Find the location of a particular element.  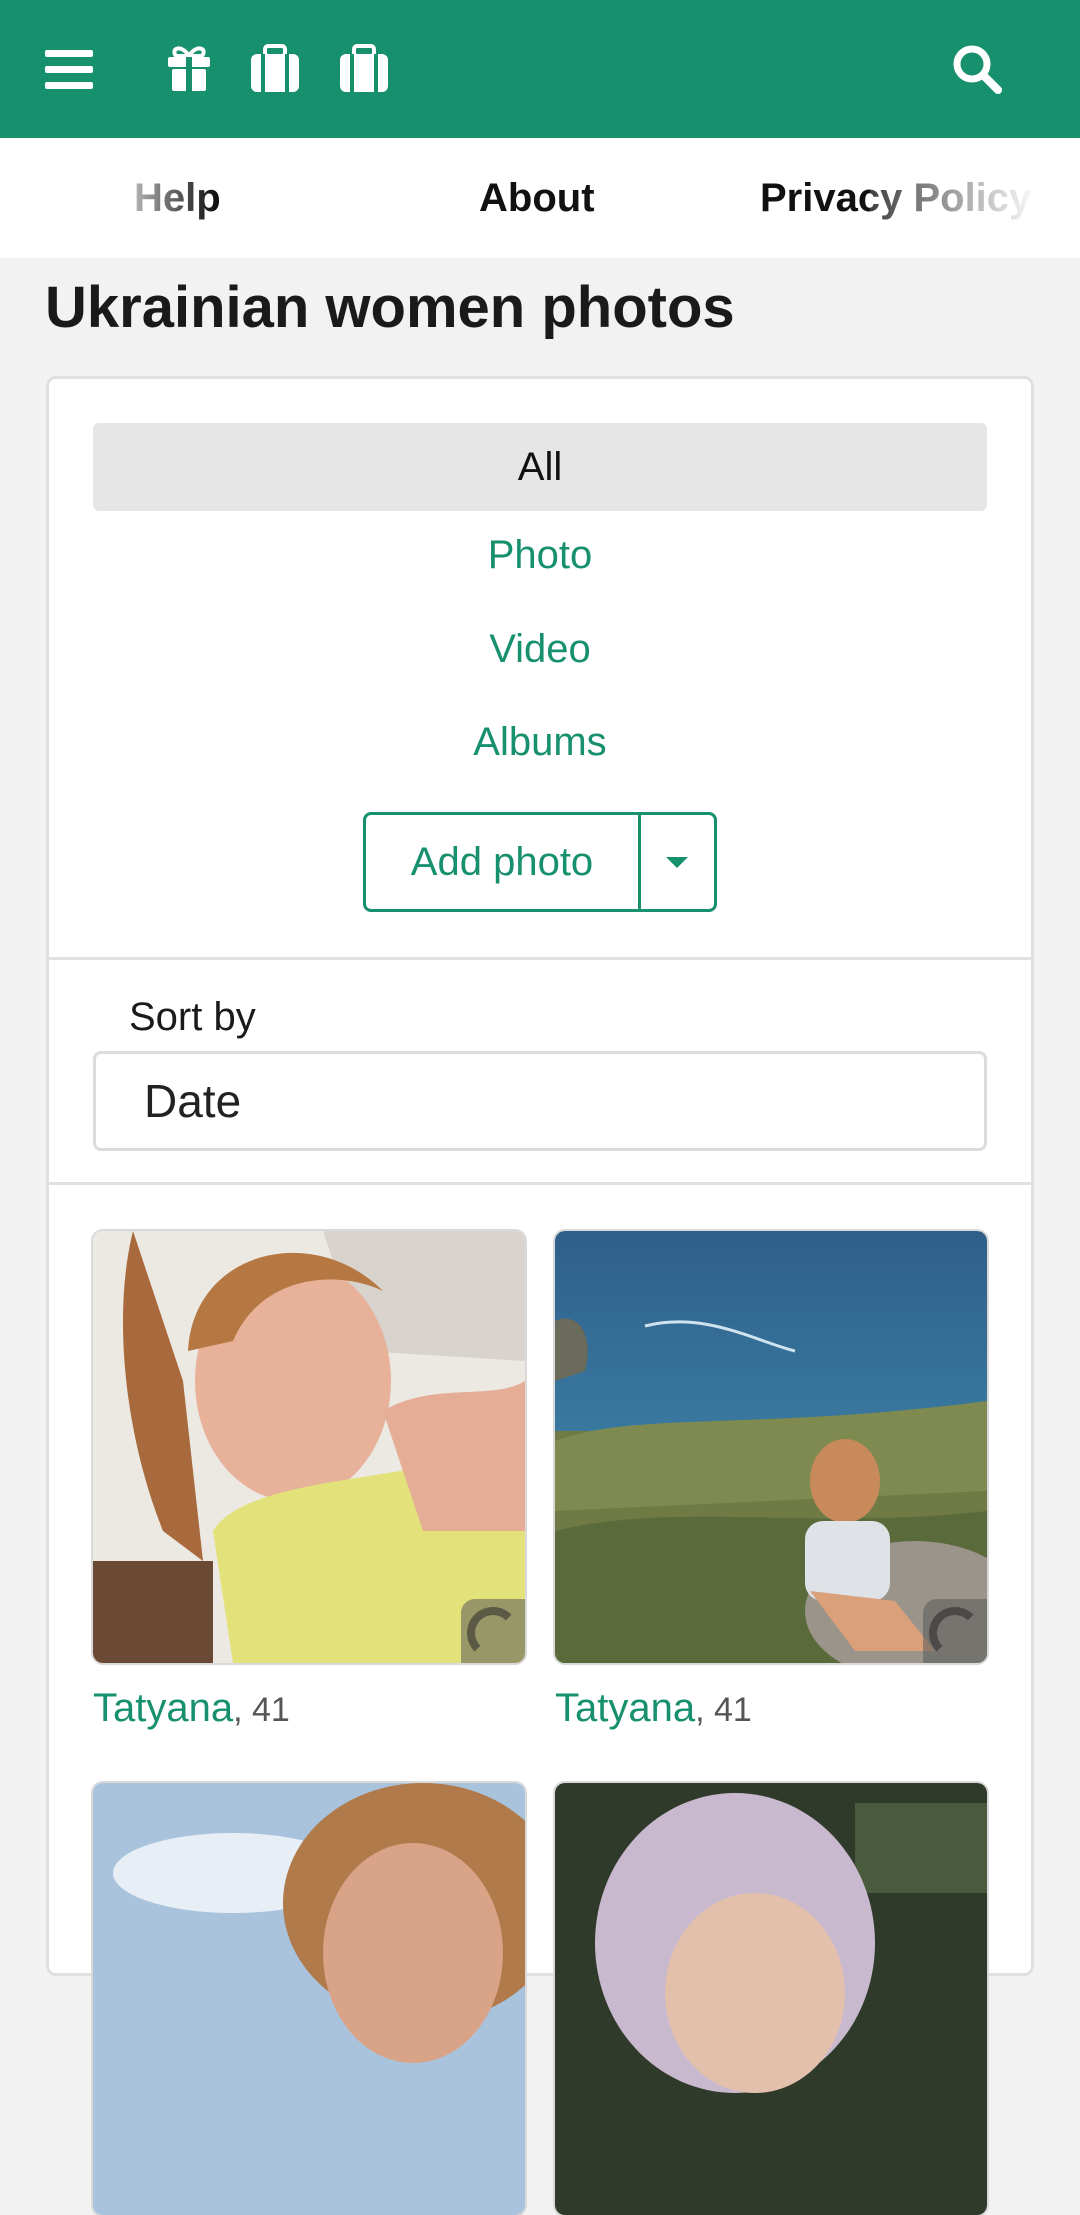

search-icon is located at coordinates (977, 69).